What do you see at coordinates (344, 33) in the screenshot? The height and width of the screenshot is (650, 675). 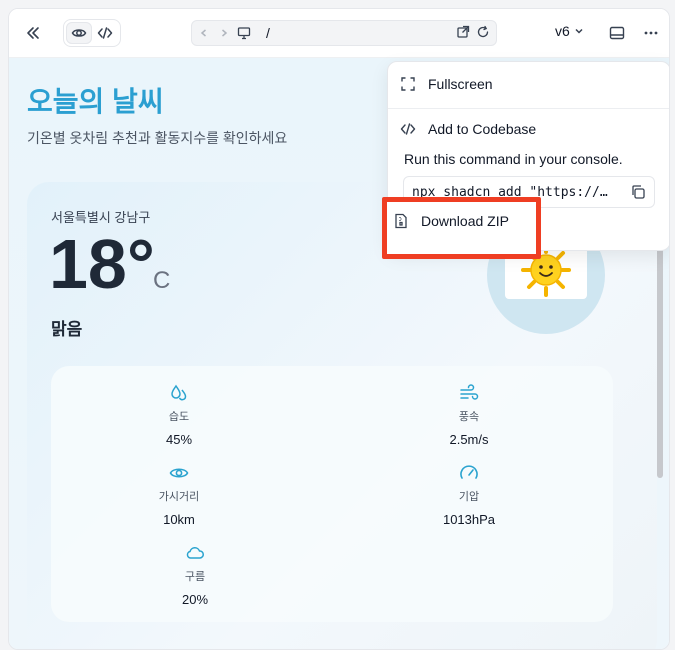 I see `url-bar: /` at bounding box center [344, 33].